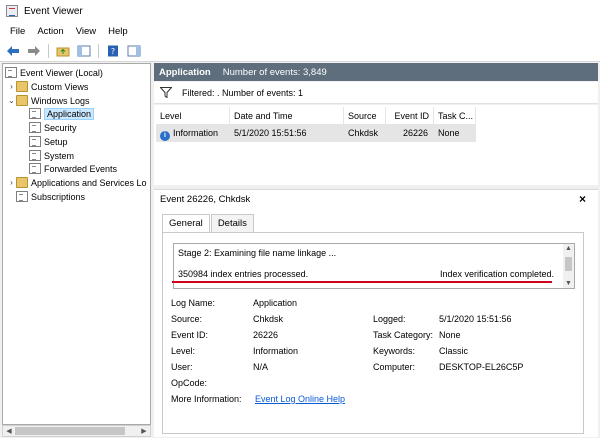 This screenshot has height=438, width=600. I want to click on tree-item-label: Applications and Services Lo, so click(89, 182).